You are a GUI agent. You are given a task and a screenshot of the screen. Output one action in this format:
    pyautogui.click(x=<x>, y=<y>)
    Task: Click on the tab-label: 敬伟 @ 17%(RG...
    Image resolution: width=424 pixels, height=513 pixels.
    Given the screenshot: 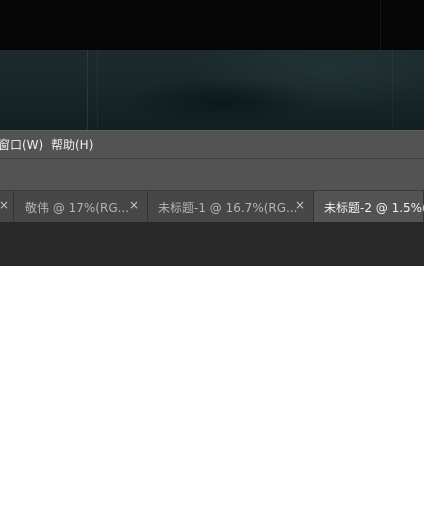 What is the action you would take?
    pyautogui.click(x=77, y=208)
    